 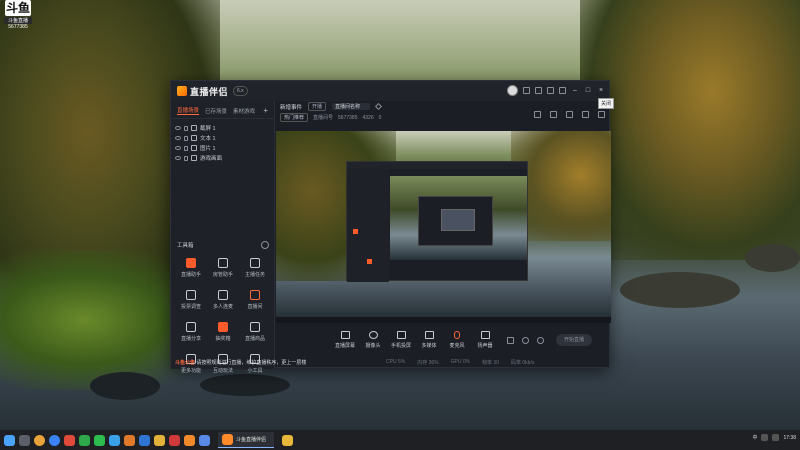 I want to click on clock: 17:38, so click(x=789, y=438).